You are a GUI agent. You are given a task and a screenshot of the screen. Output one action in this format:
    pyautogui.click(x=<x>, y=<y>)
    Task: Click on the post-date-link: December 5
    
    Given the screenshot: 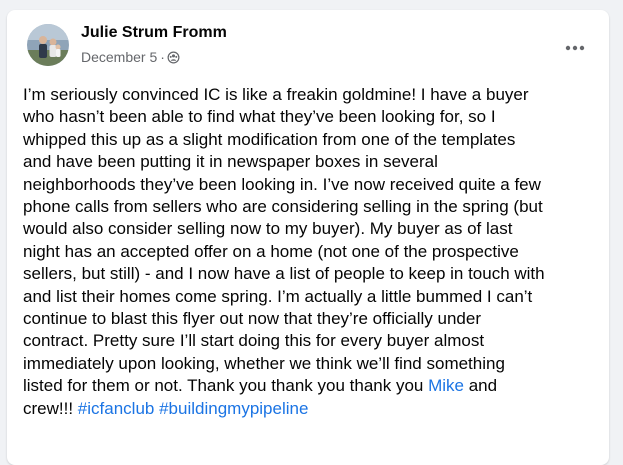 What is the action you would take?
    pyautogui.click(x=119, y=57)
    